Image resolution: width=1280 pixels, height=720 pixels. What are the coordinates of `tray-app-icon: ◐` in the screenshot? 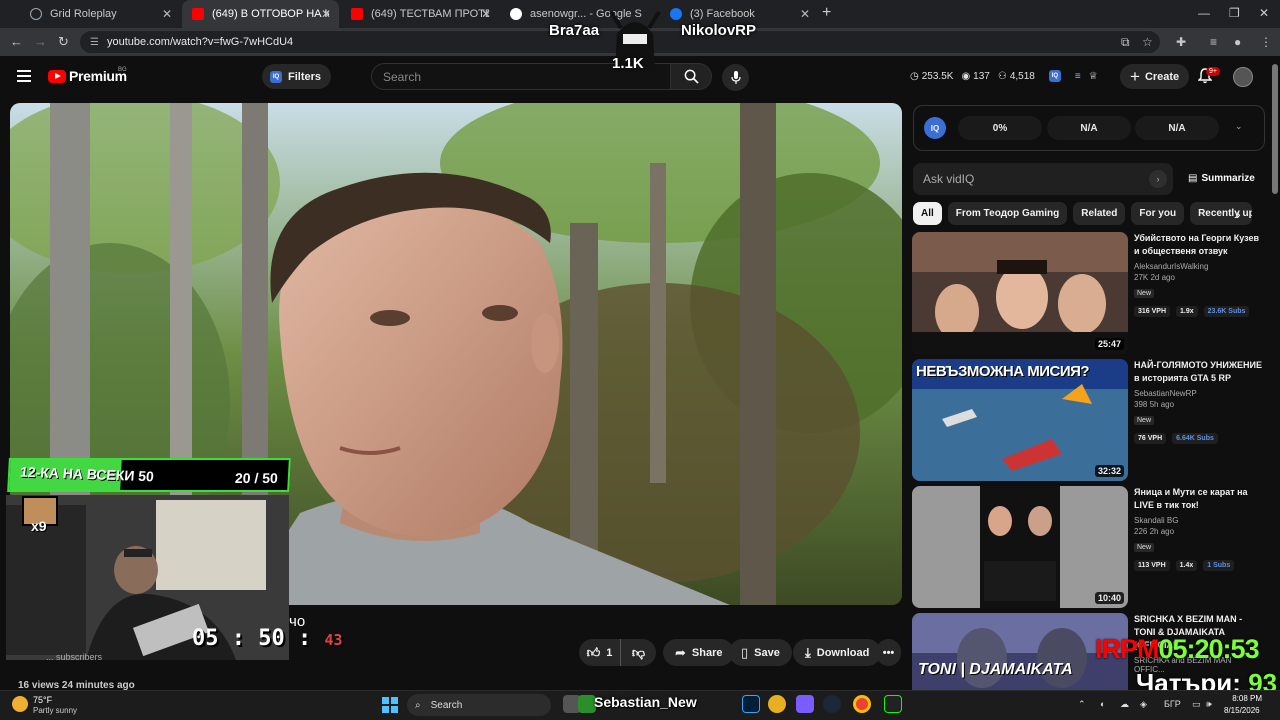 It's located at (1102, 704).